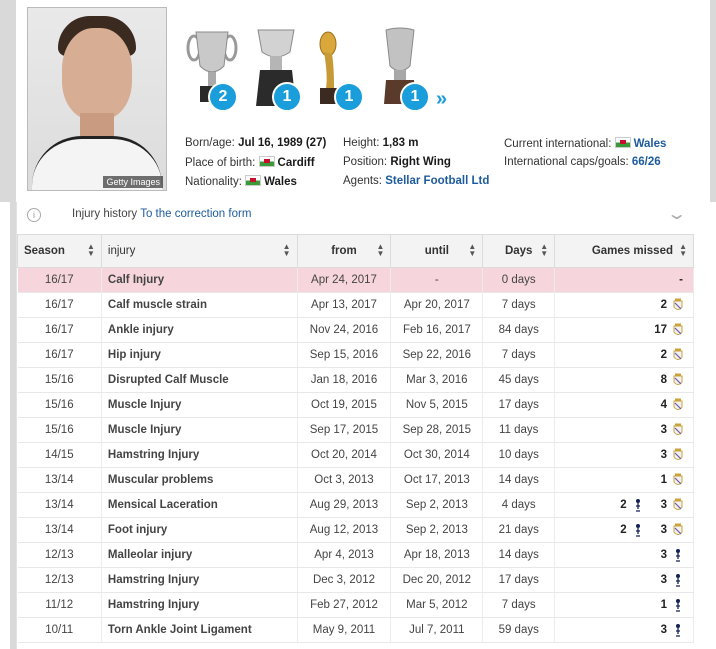 This screenshot has height=649, width=716. What do you see at coordinates (676, 214) in the screenshot?
I see `collapse-chevron-icon: ⌄` at bounding box center [676, 214].